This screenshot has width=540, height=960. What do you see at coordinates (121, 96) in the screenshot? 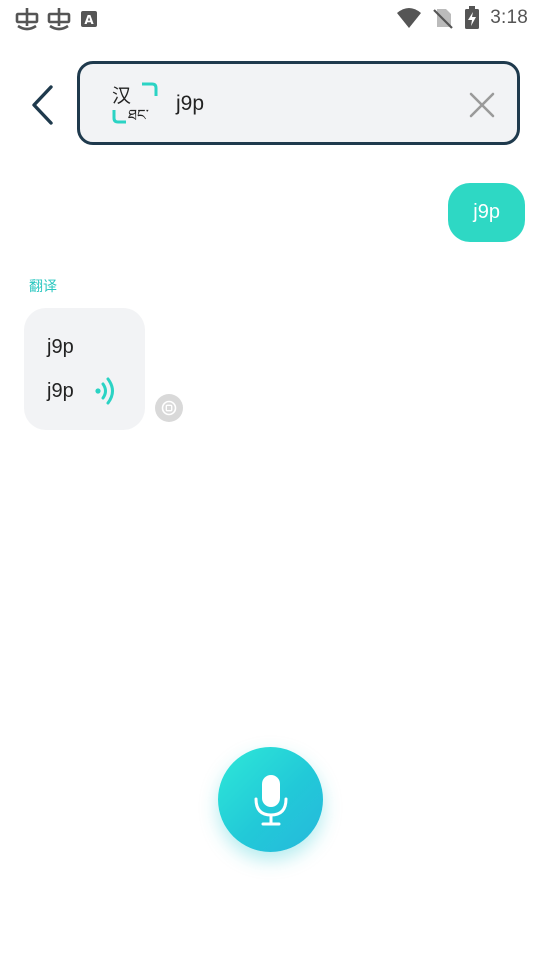
I see `logo-han-text: 汉` at bounding box center [121, 96].